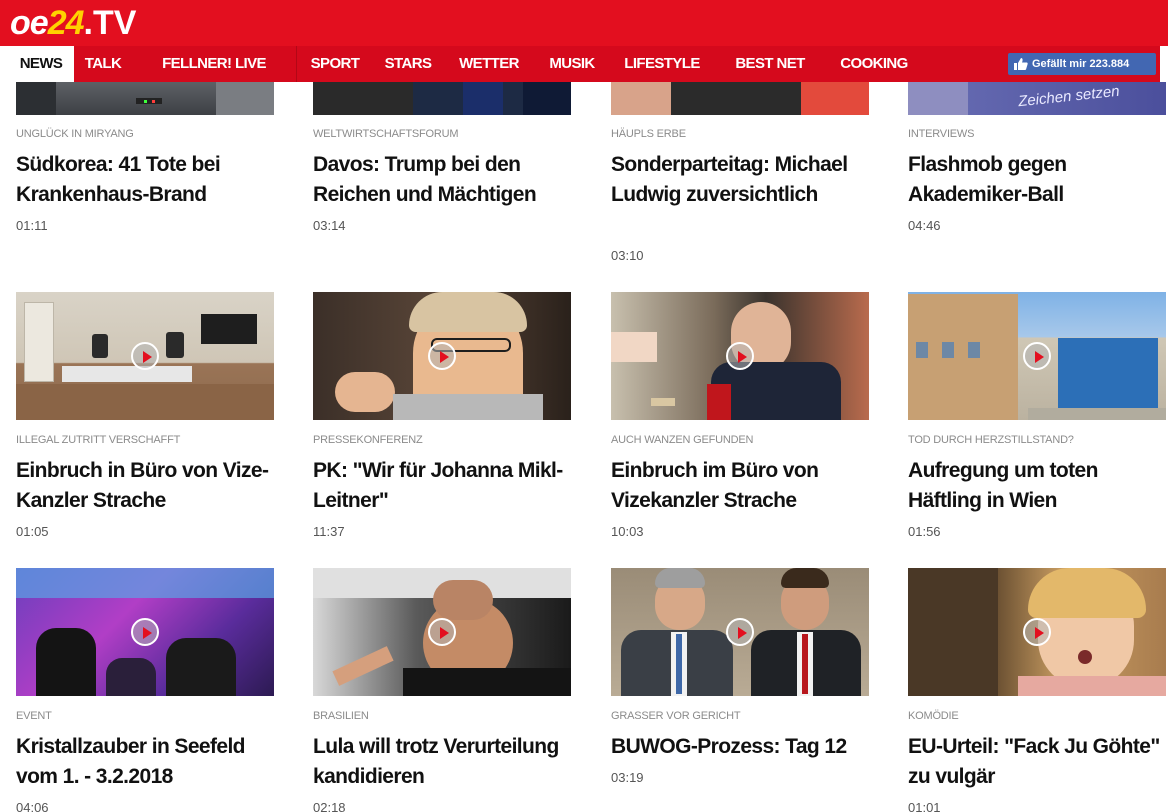  I want to click on nav-item-talk: TALK, so click(103, 64).